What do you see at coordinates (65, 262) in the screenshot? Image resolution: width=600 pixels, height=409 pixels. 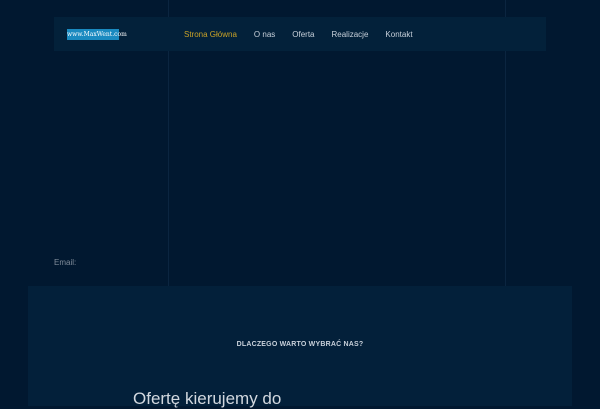 I see `email-label: Email:` at bounding box center [65, 262].